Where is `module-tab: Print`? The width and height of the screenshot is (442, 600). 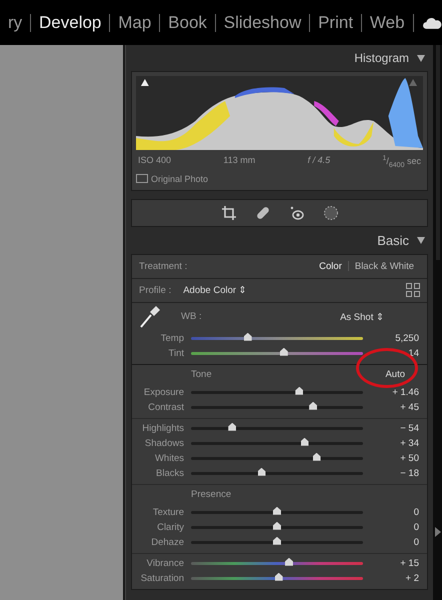 module-tab: Print is located at coordinates (336, 22).